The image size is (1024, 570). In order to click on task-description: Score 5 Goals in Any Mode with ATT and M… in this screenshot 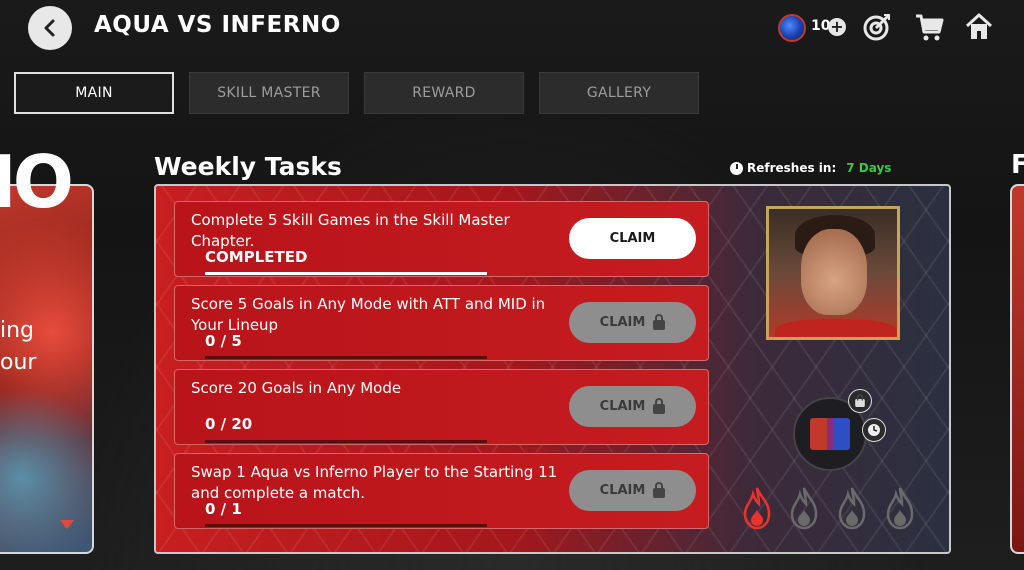, I will do `click(368, 314)`.